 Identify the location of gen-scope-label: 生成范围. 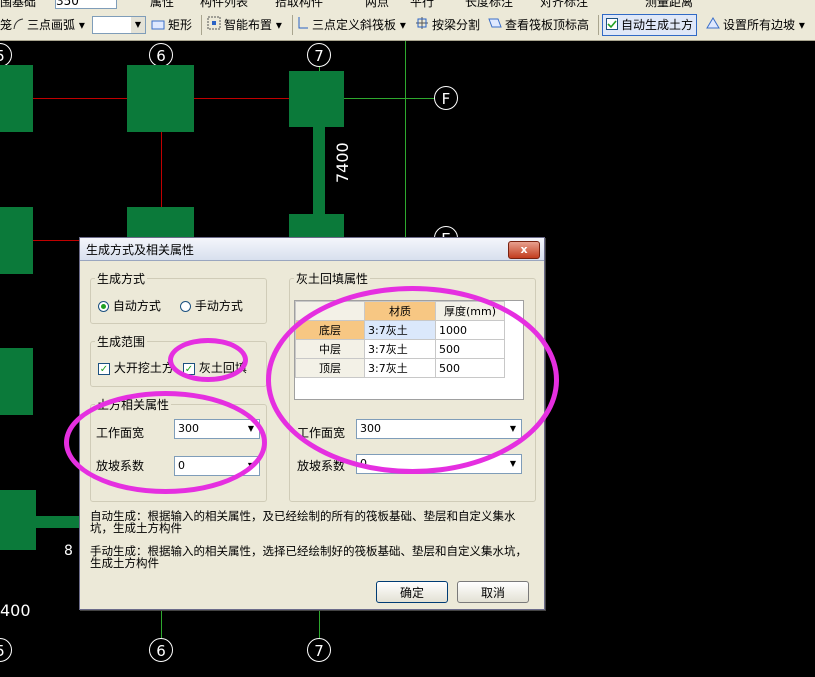
(121, 341).